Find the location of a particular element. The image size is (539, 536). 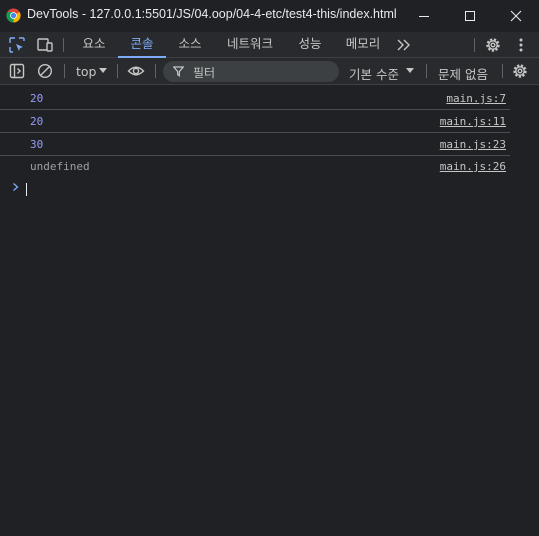

source-link: main.js:26 is located at coordinates (473, 166).